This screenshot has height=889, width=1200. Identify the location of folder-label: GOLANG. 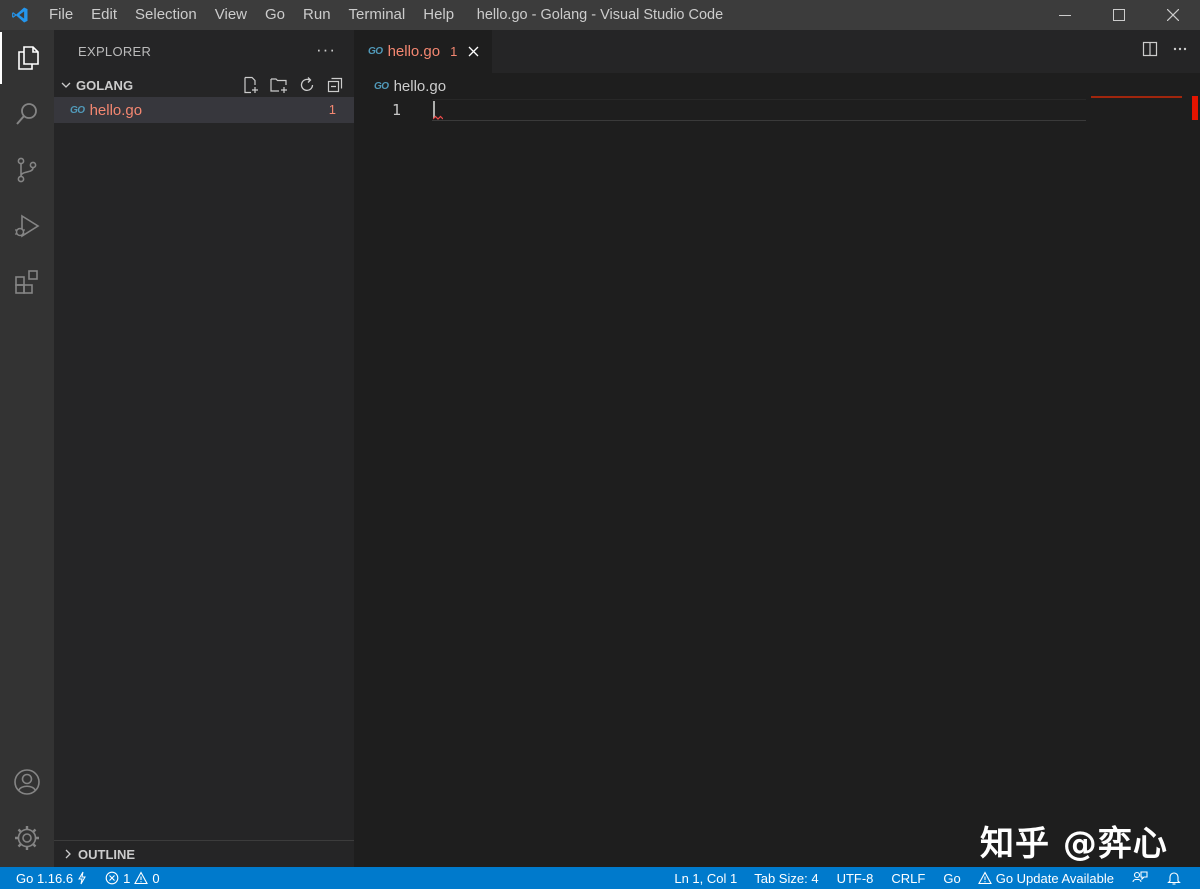
(105, 85).